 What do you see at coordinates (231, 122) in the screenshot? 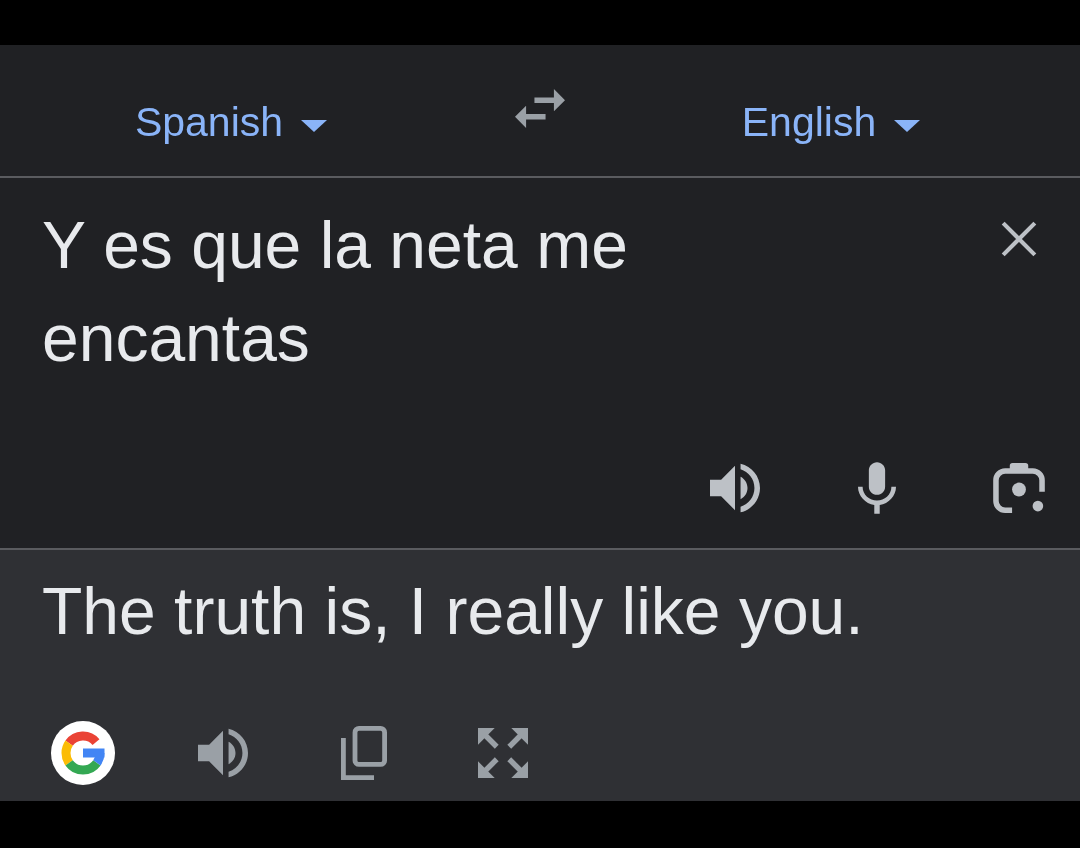
I see `source-language-button: Spanish` at bounding box center [231, 122].